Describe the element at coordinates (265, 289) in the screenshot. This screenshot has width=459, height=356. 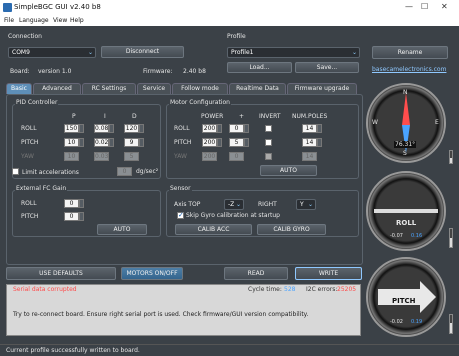
I see `cycle-label: Cycle time:` at that location.